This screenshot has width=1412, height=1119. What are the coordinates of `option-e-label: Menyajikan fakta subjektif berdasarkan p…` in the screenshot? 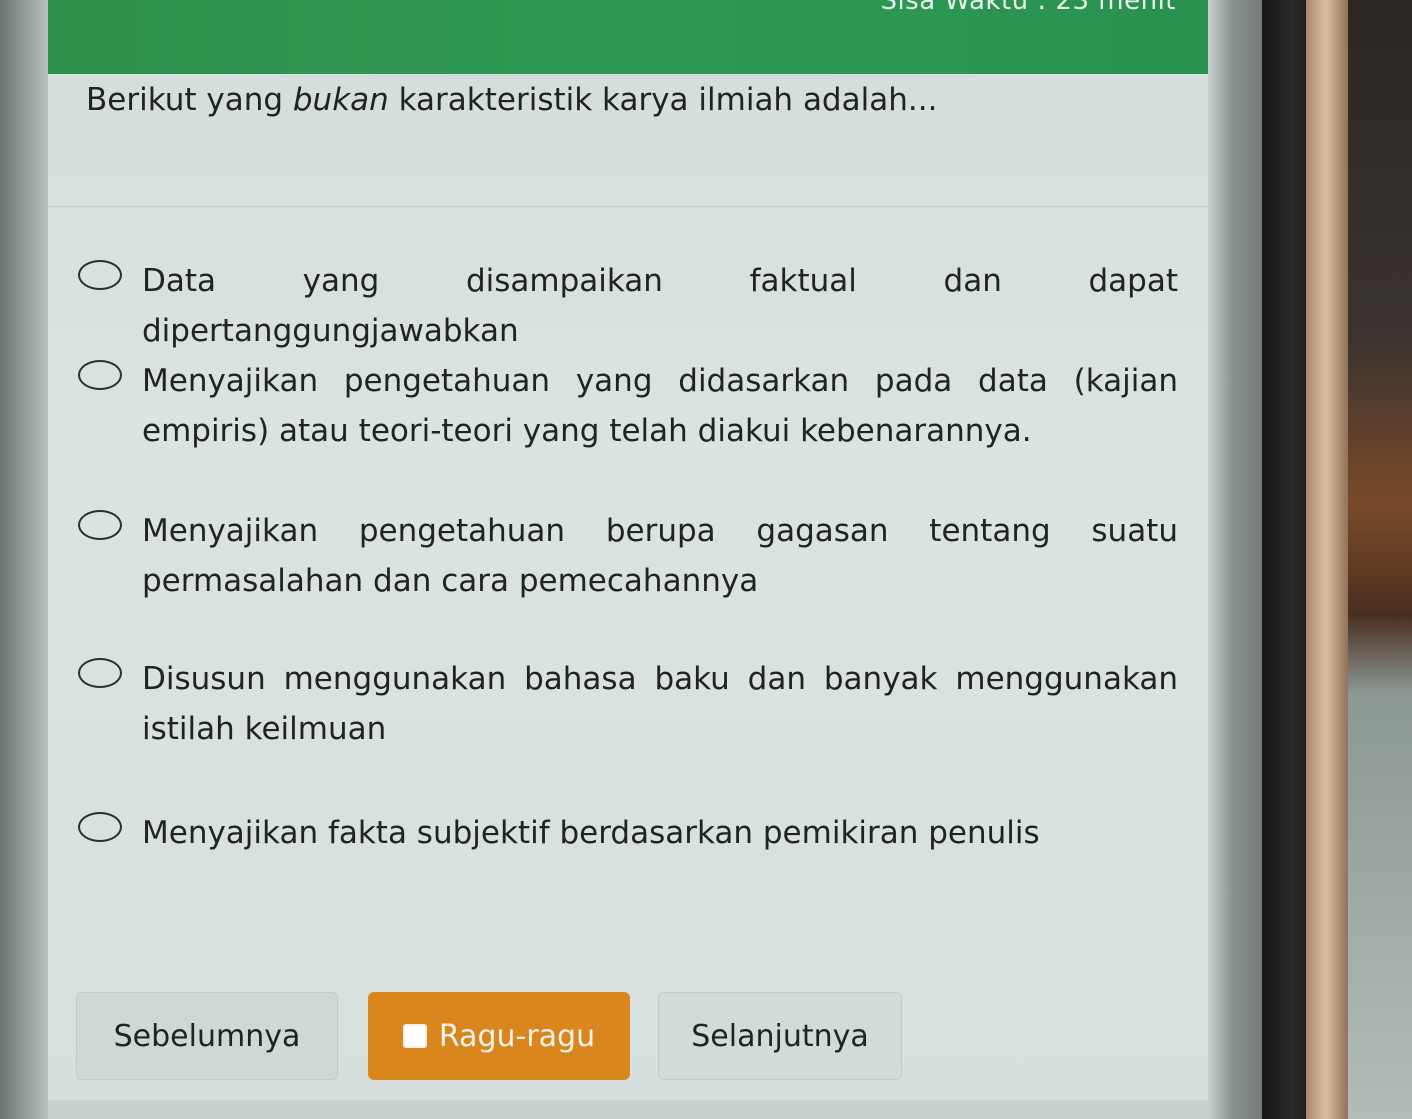 It's located at (591, 833).